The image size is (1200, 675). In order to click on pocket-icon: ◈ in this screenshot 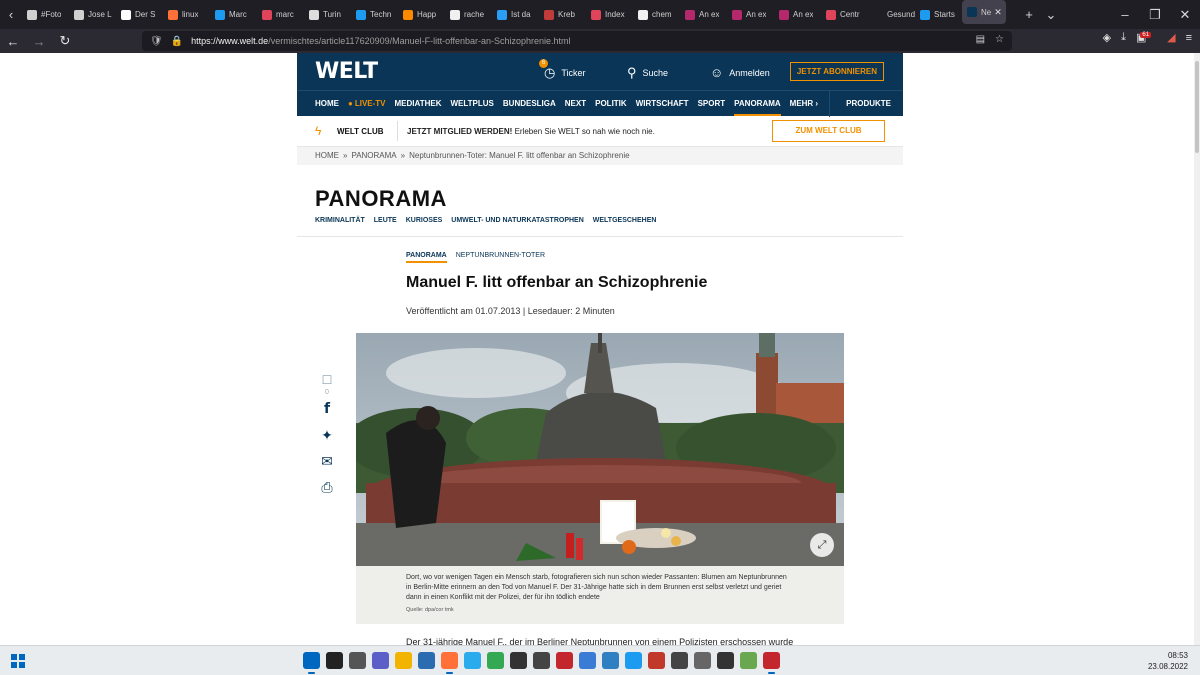, I will do `click(1107, 37)`.